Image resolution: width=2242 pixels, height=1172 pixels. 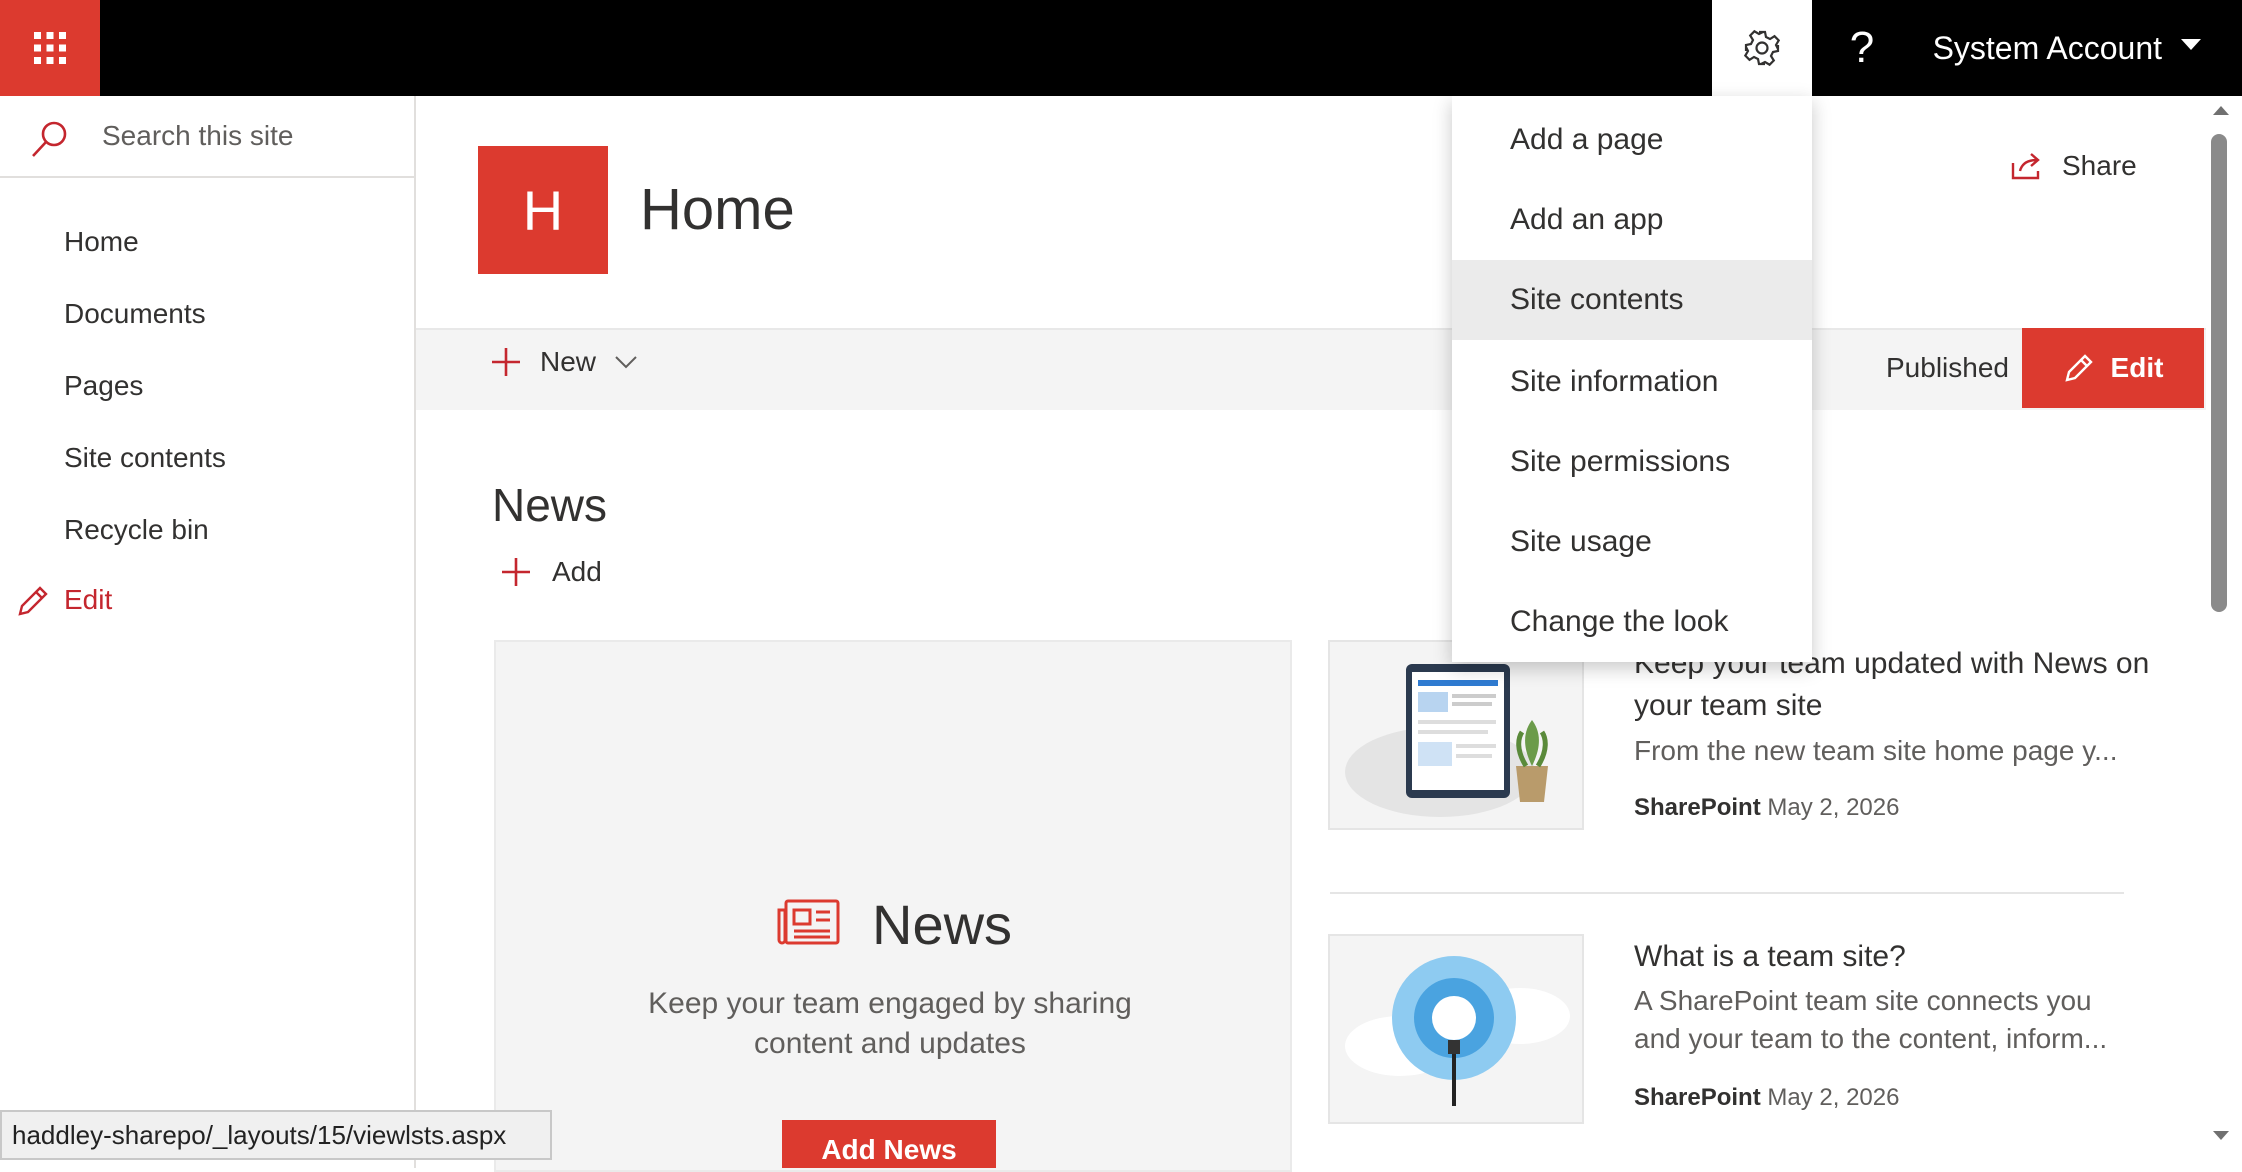 I want to click on nav-item-pages: Pages, so click(x=103, y=386).